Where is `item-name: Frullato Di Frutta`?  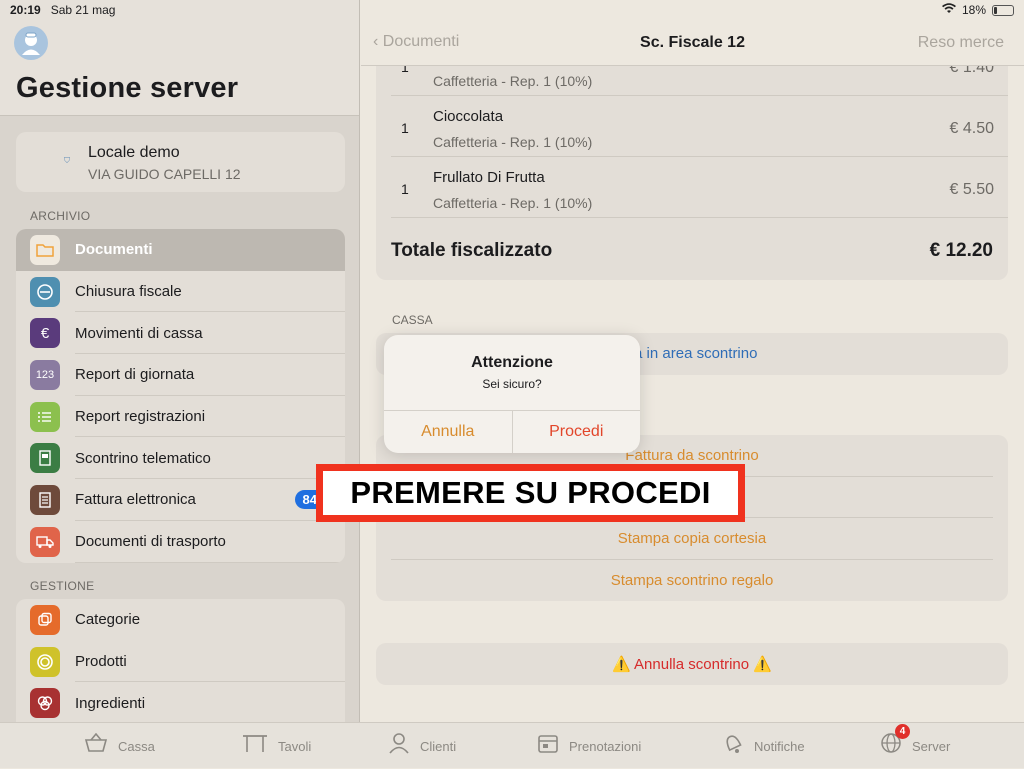 item-name: Frullato Di Frutta is located at coordinates (489, 177).